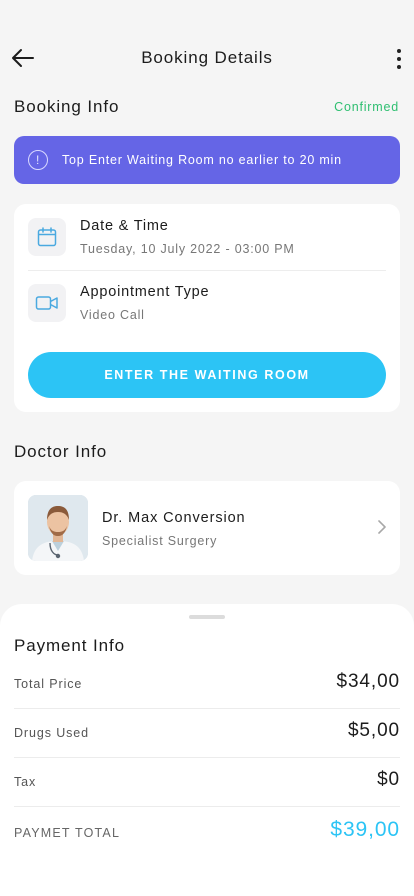 The image size is (414, 896). Describe the element at coordinates (47, 237) in the screenshot. I see `calendar-icon` at that location.